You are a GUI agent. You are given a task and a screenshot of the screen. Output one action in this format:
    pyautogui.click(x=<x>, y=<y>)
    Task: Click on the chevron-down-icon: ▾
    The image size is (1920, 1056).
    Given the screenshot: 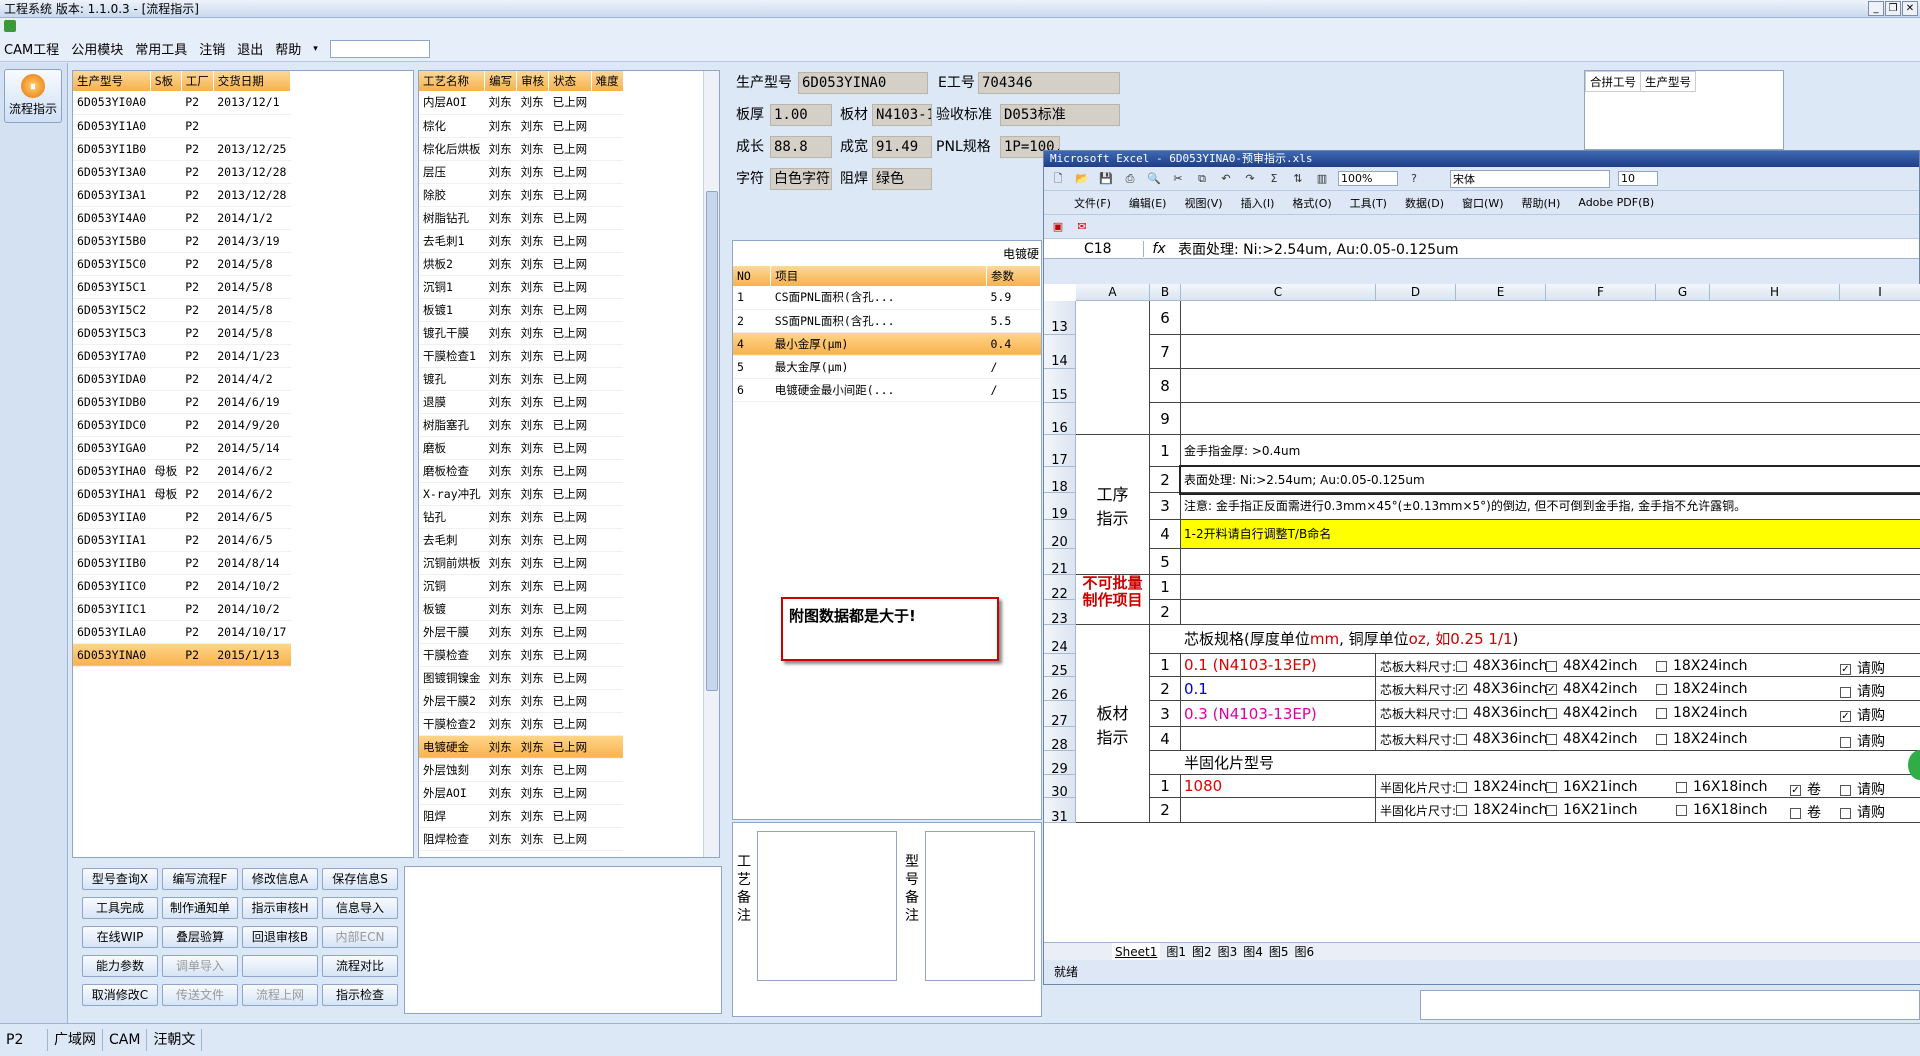 What is the action you would take?
    pyautogui.click(x=315, y=49)
    